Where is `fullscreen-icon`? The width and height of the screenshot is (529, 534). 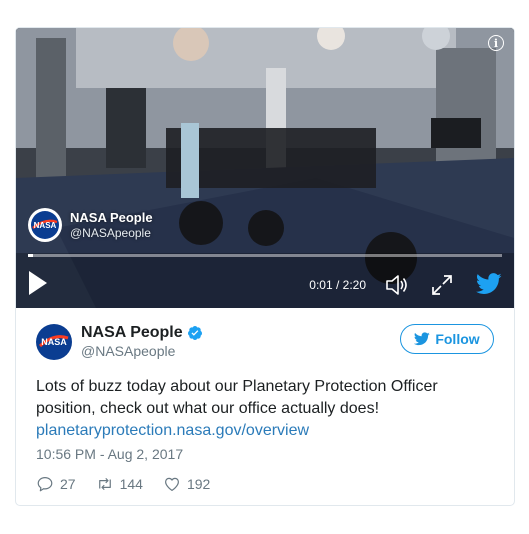
fullscreen-icon is located at coordinates (442, 285).